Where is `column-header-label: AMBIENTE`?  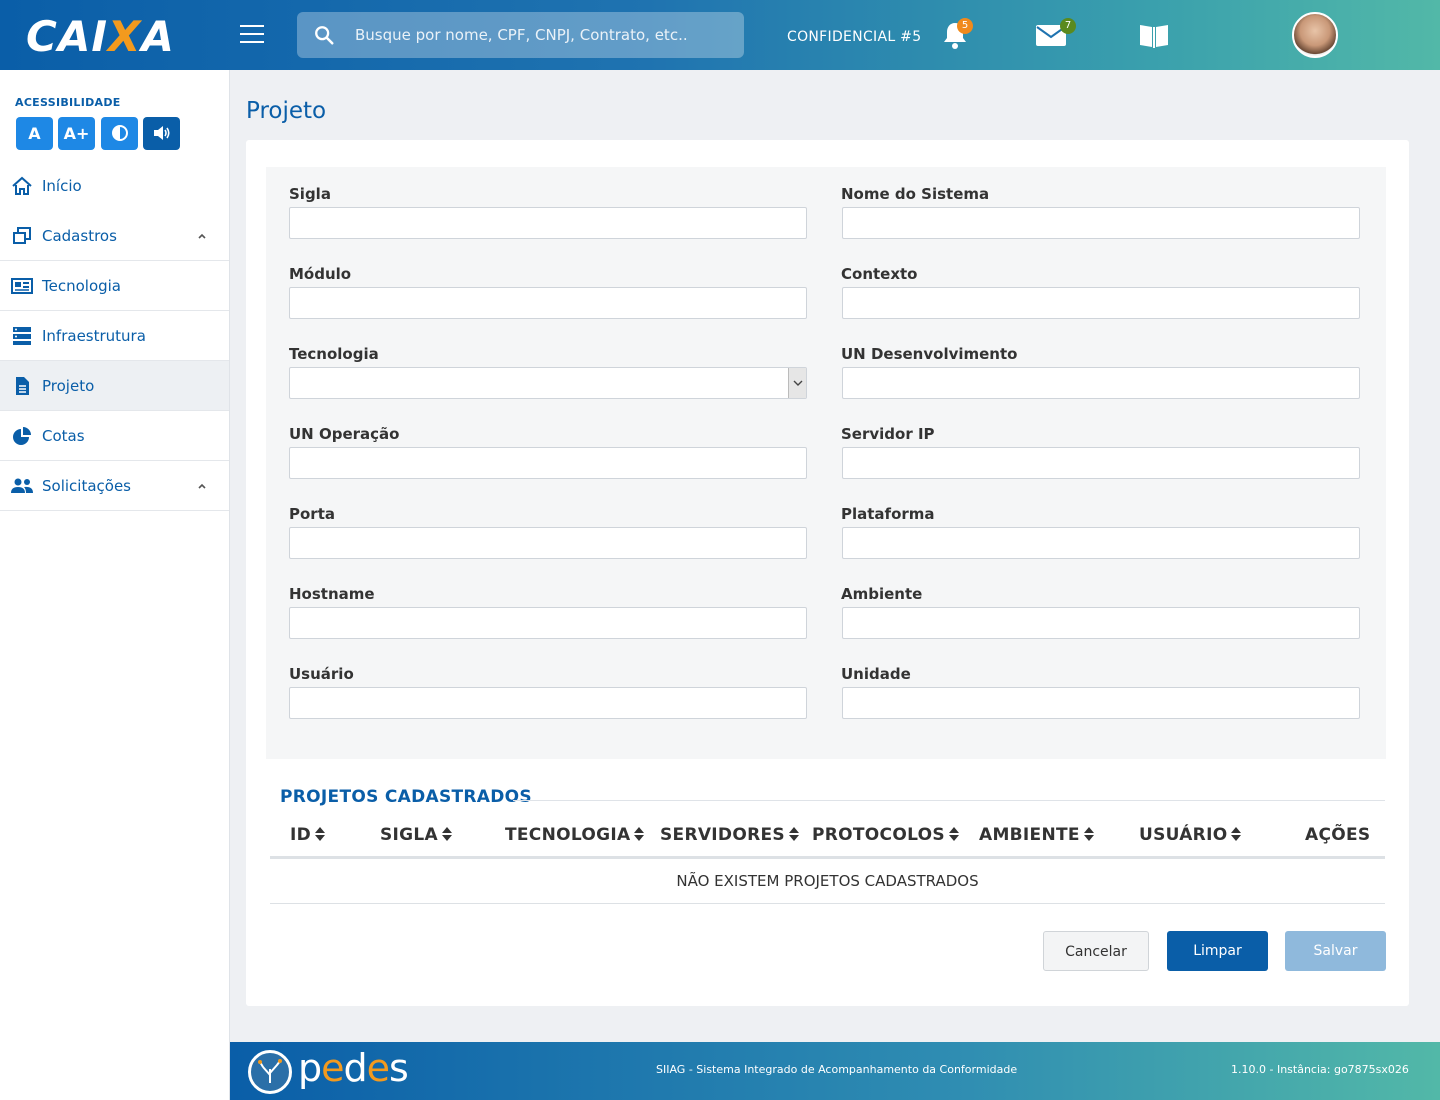 column-header-label: AMBIENTE is located at coordinates (1029, 835).